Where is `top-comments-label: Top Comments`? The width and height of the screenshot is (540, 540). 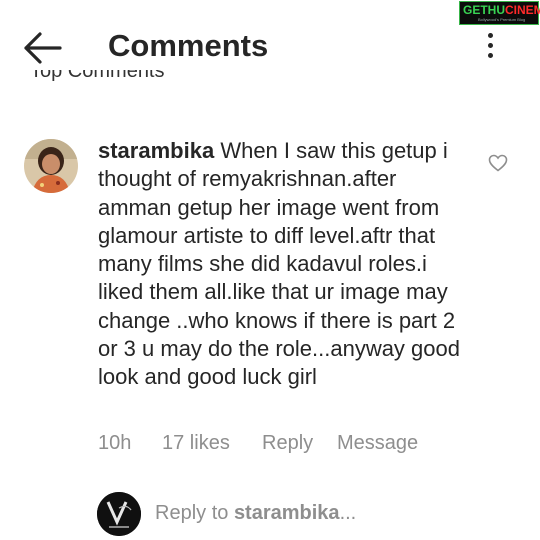
top-comments-label: Top Comments is located at coordinates (97, 76).